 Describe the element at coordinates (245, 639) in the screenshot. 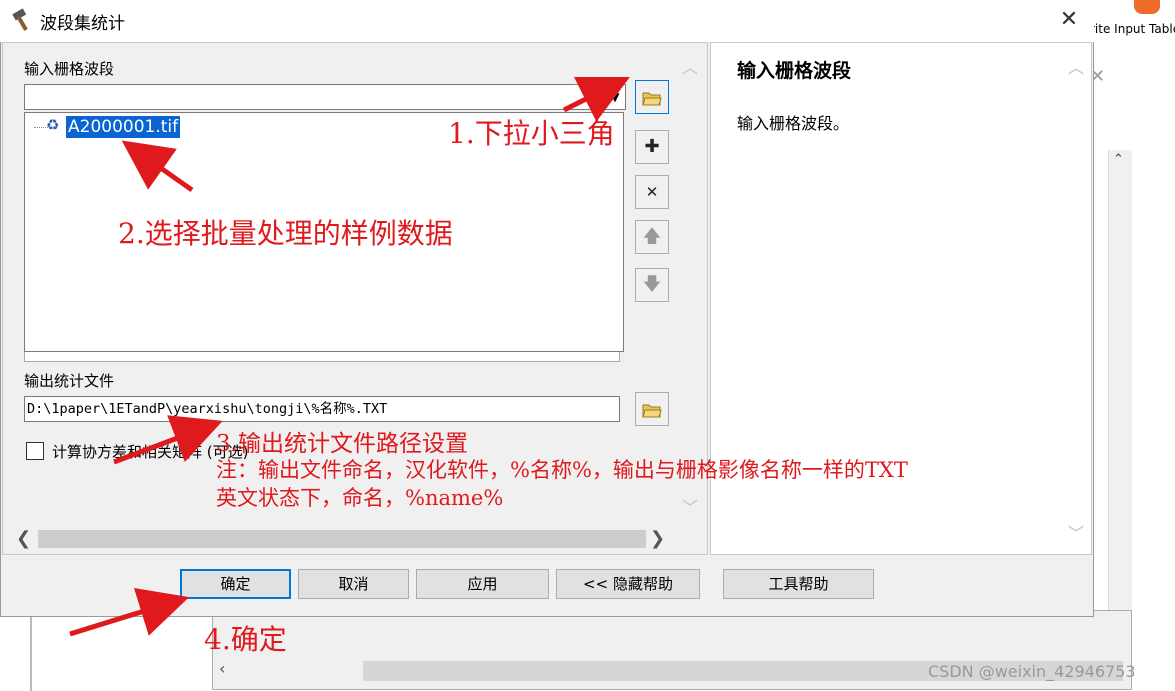

I see `annotation-step4: 4.确定` at that location.